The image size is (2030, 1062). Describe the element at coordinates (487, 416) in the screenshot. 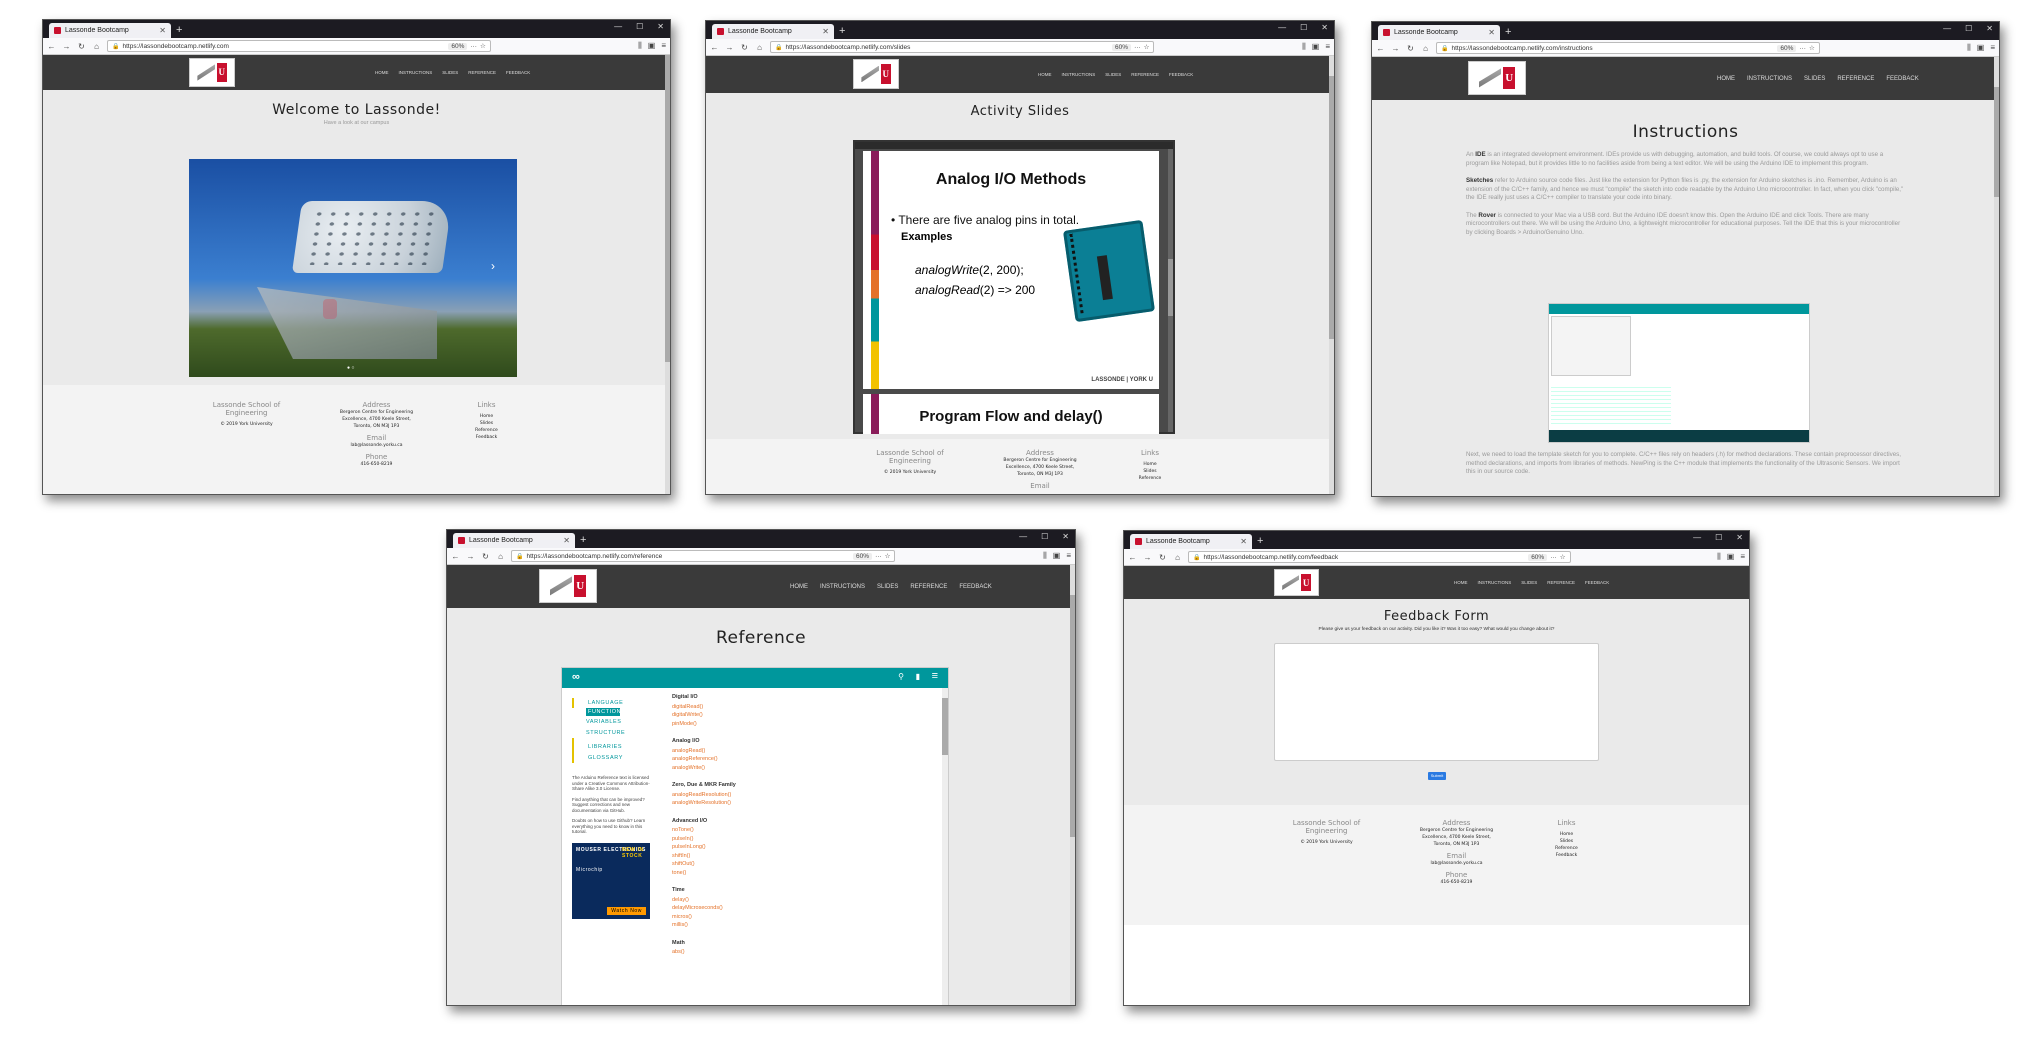

I see `footer-link-home: Home` at that location.